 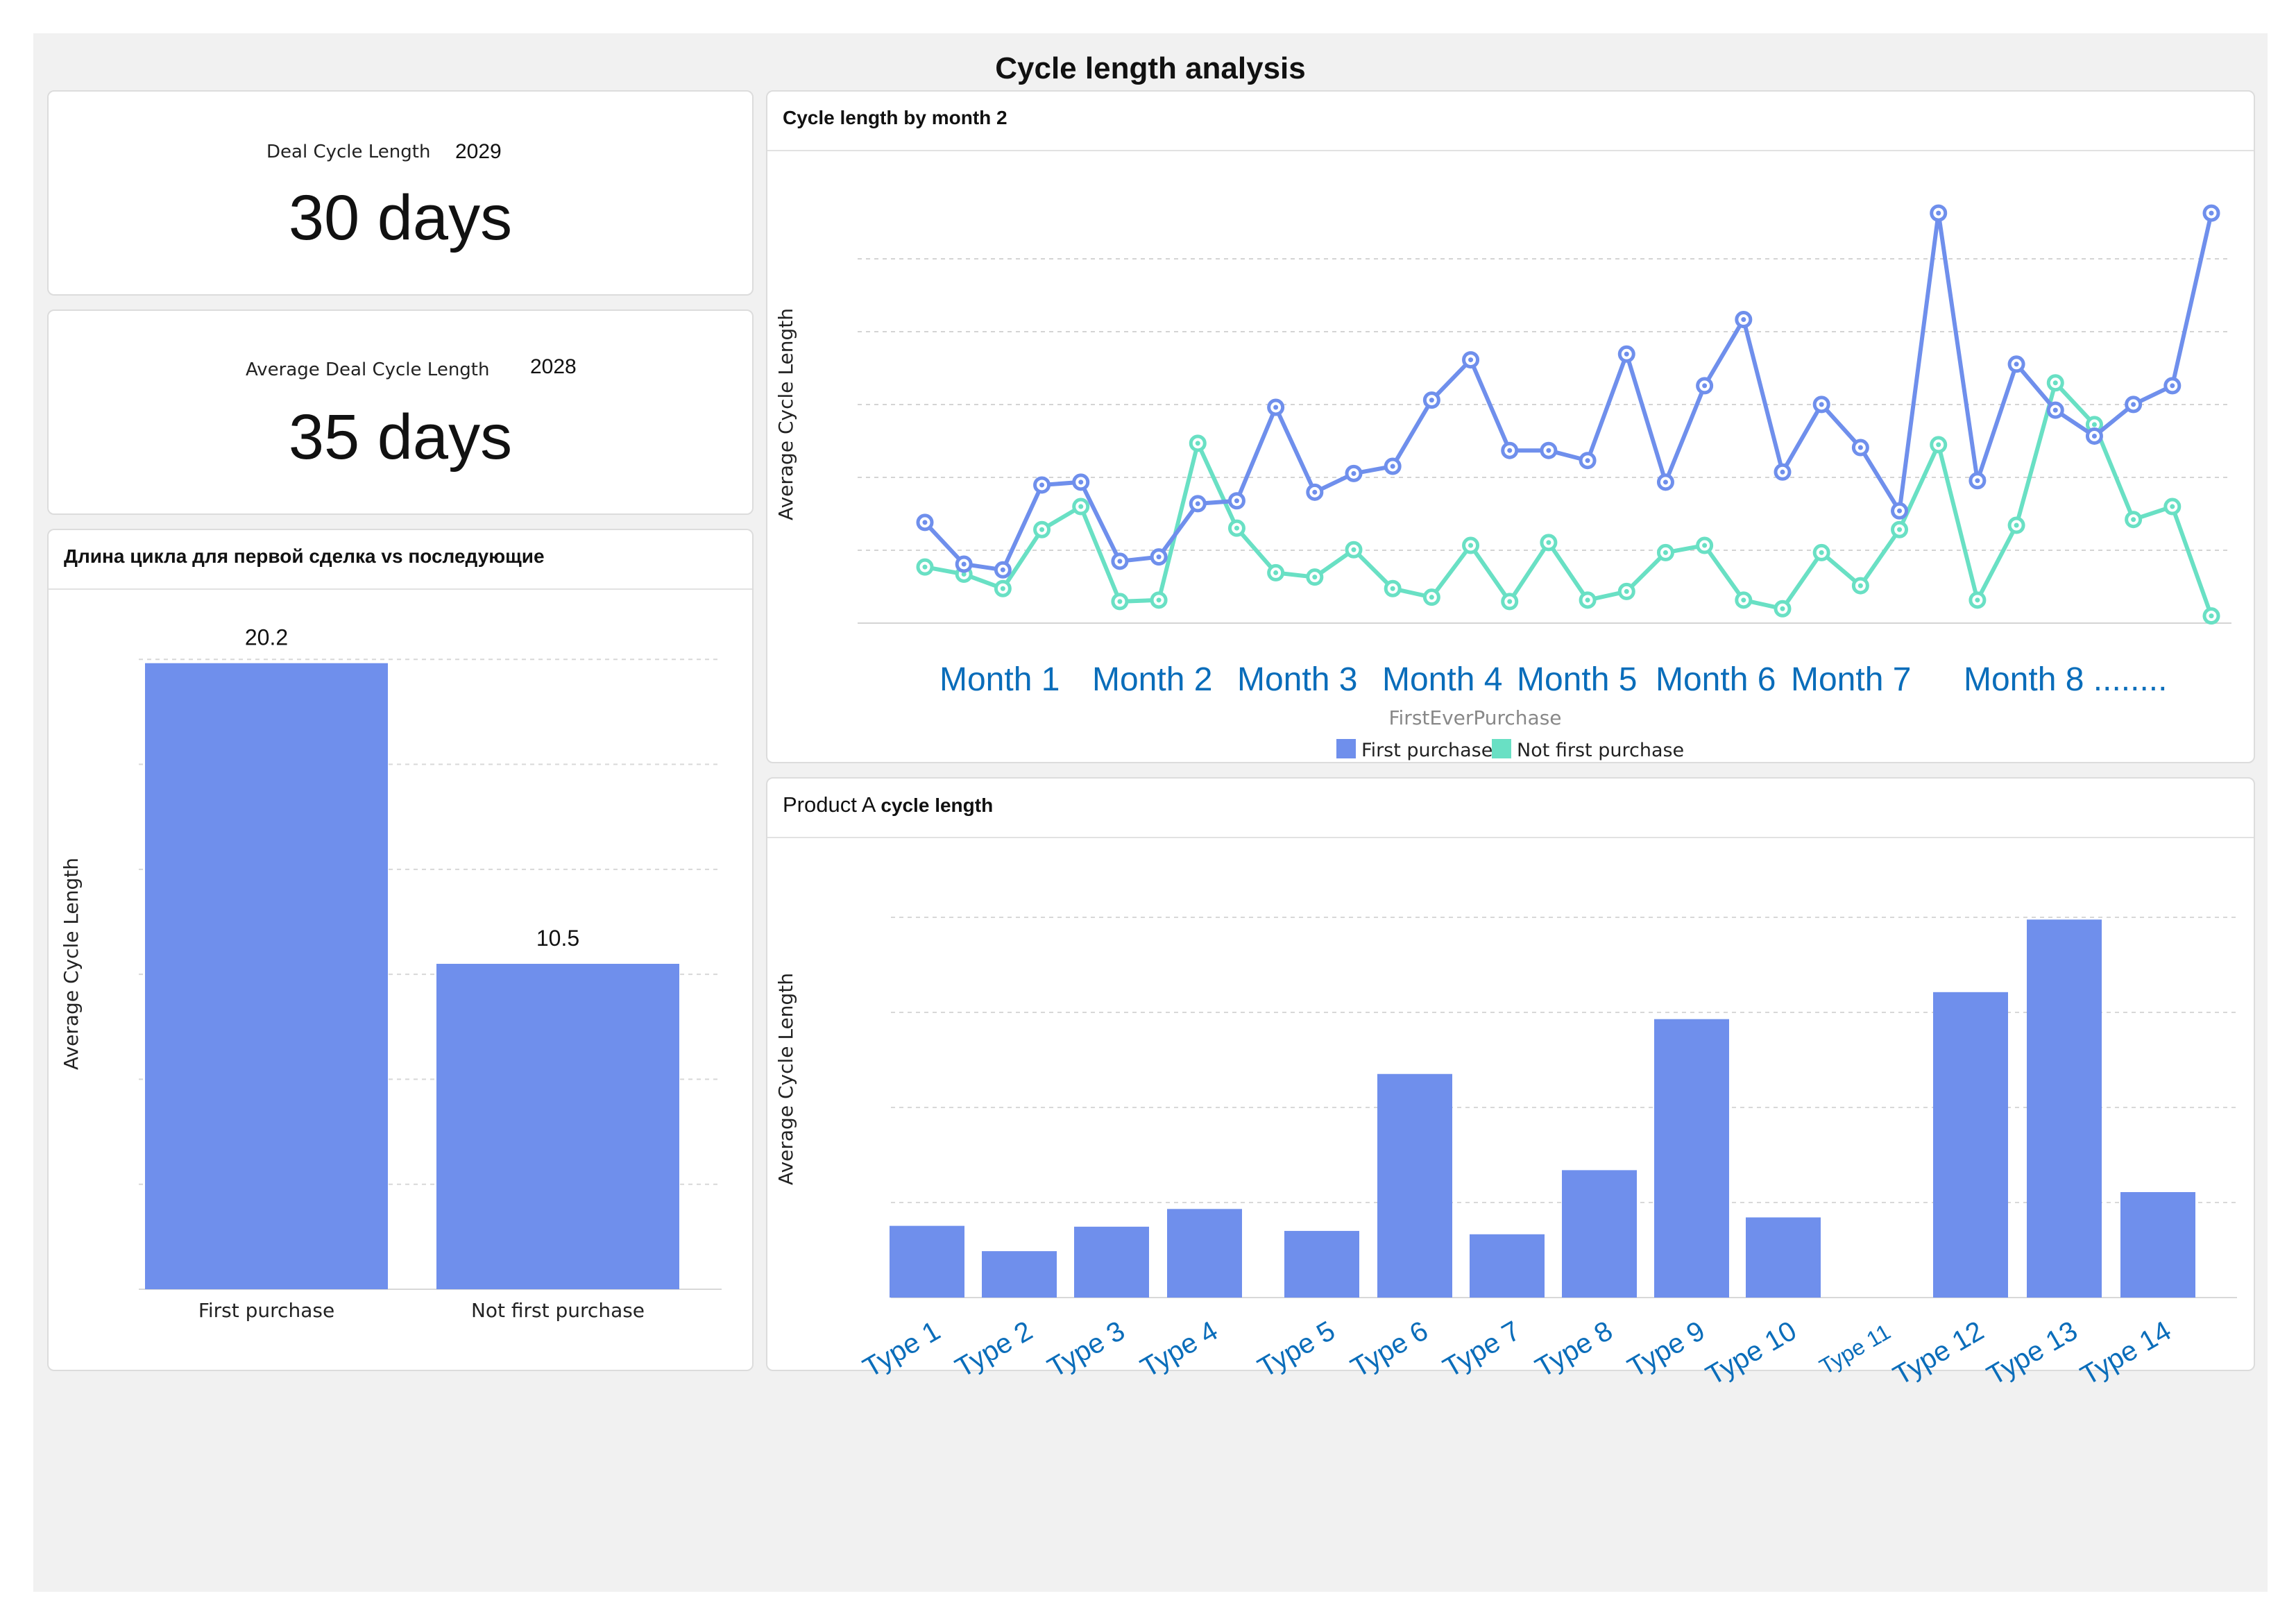 I want to click on product-name: Product A, so click(x=829, y=804).